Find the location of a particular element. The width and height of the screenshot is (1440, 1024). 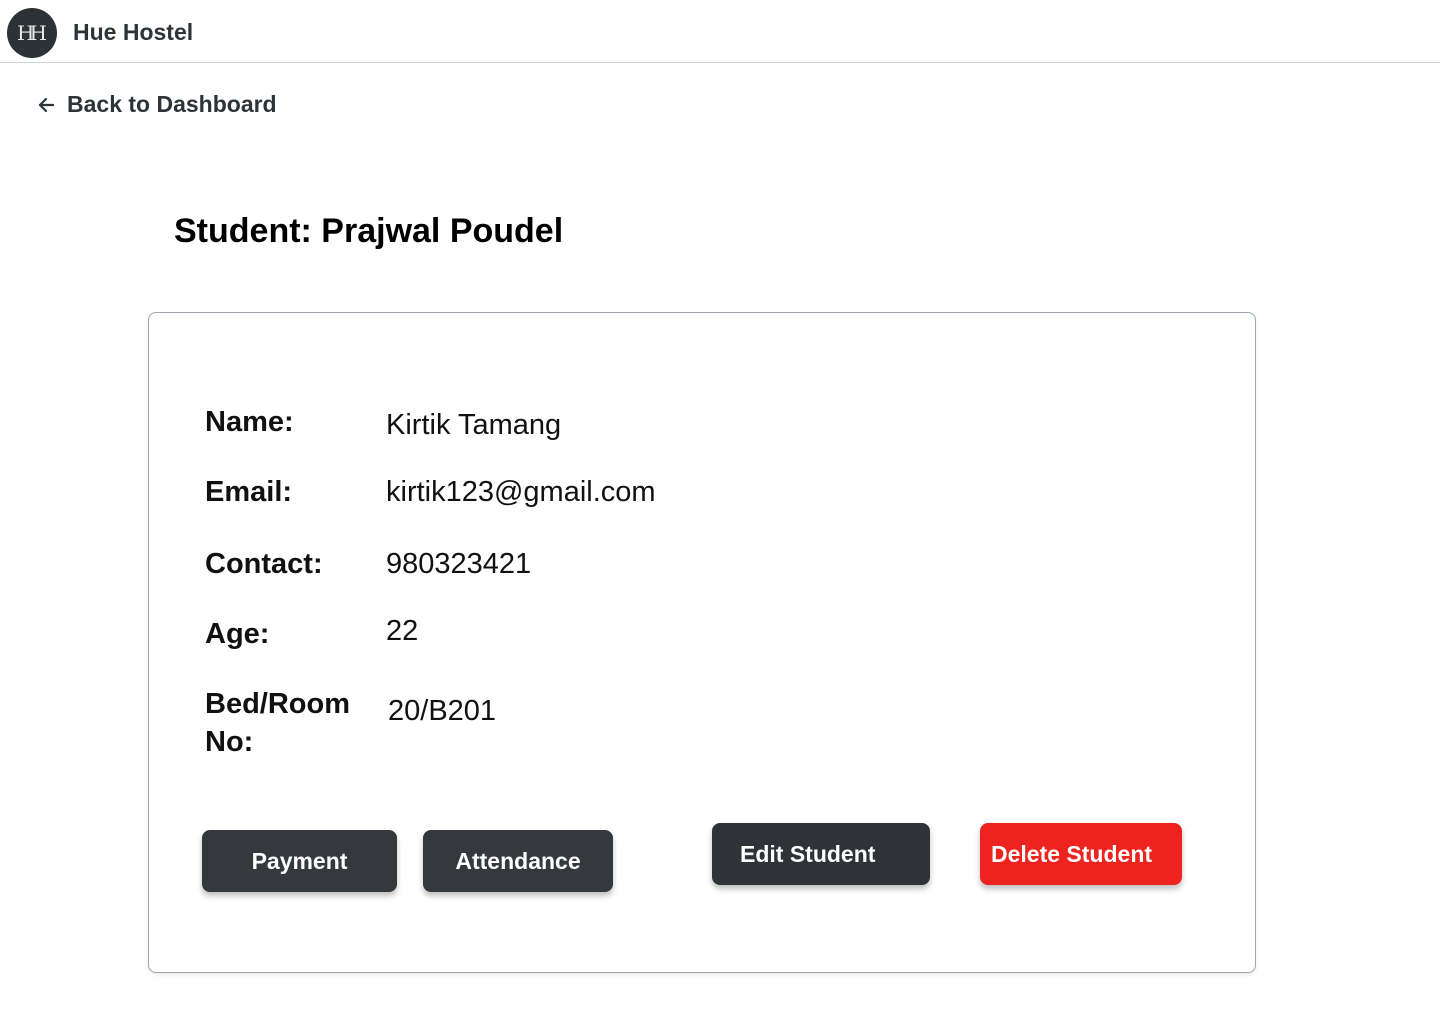

age-label: Age: is located at coordinates (237, 634).